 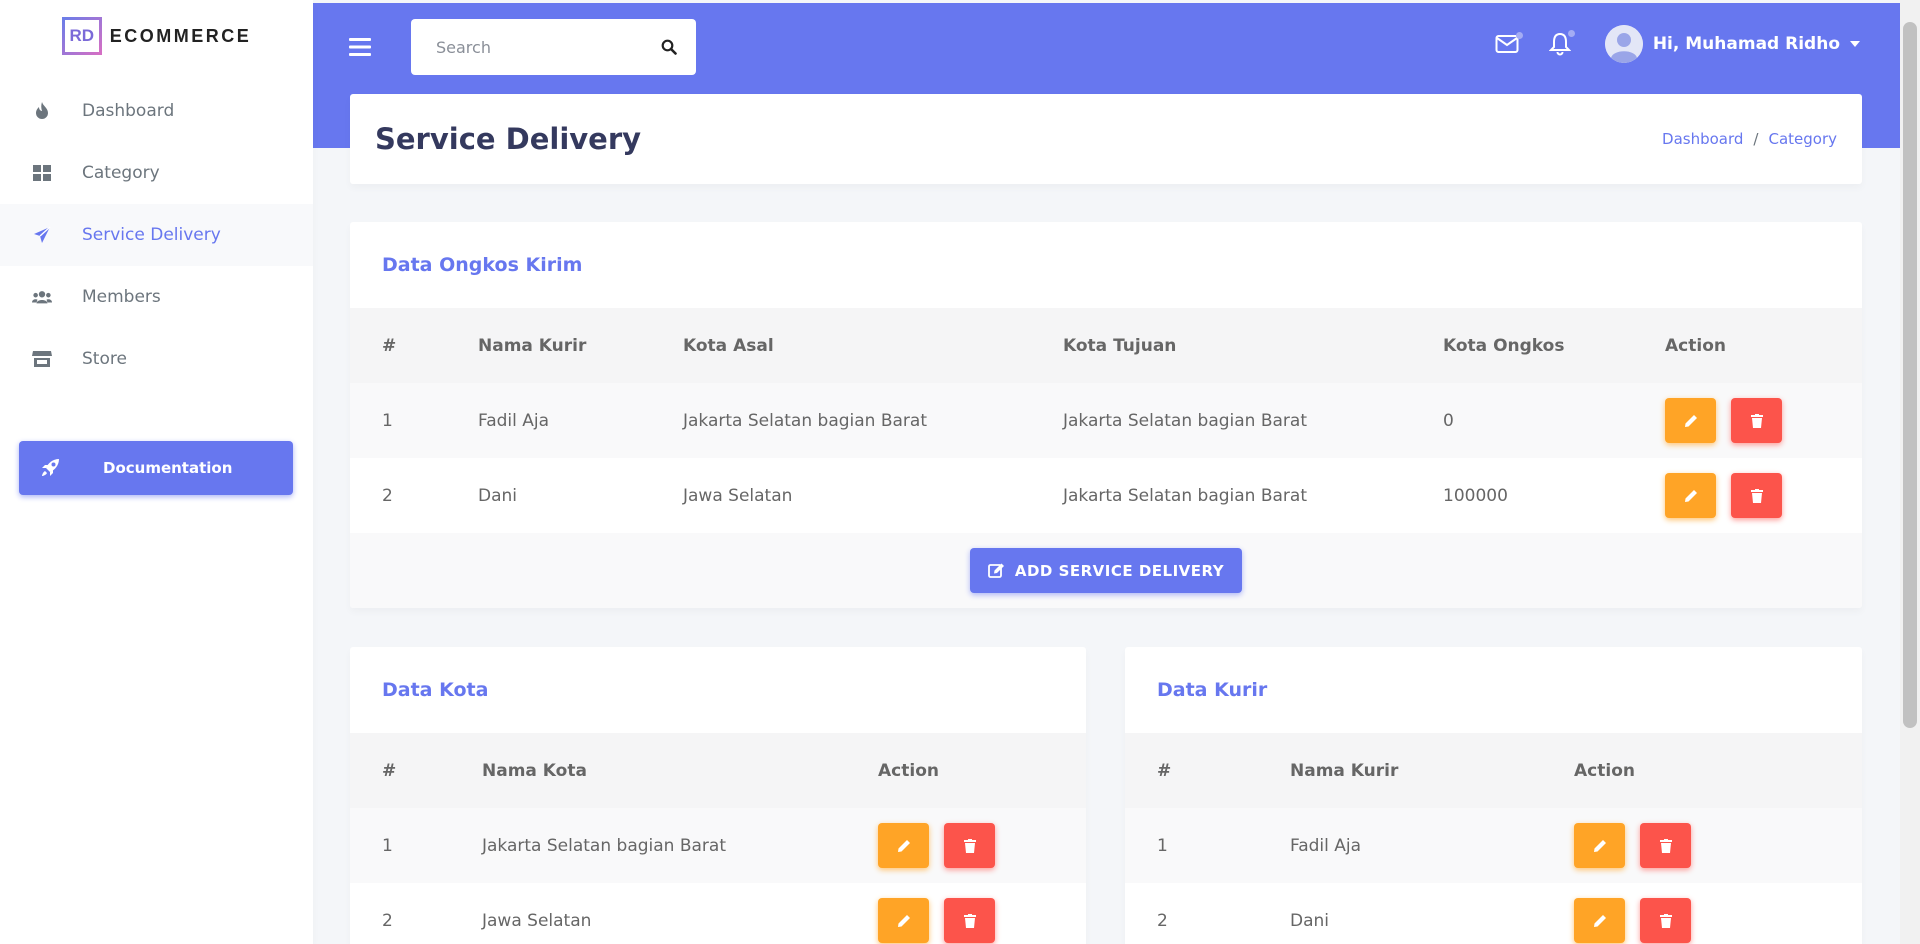 I want to click on users-icon, so click(x=42, y=297).